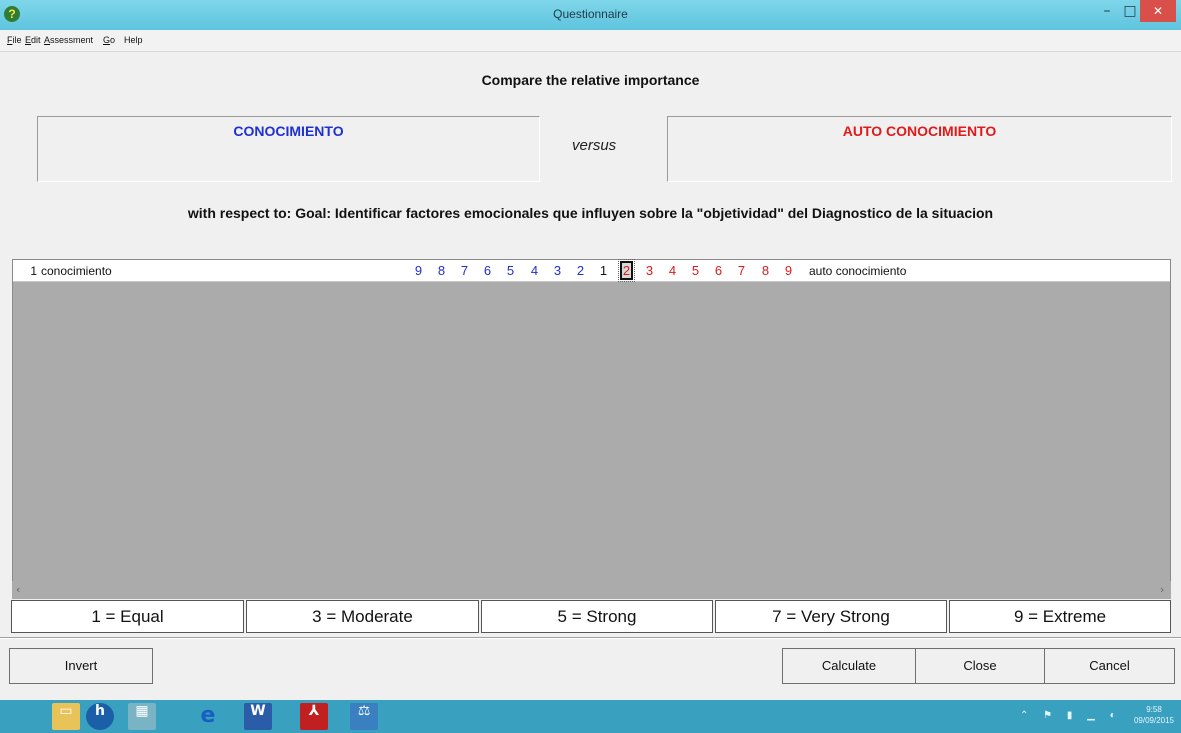  What do you see at coordinates (1071, 715) in the screenshot?
I see `system-tray: ⌃ ⚑ ▮ ▁ ◐` at bounding box center [1071, 715].